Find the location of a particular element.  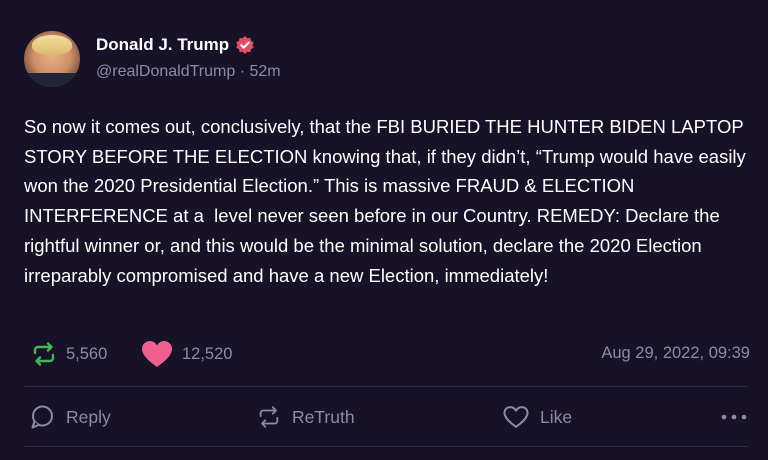

post-stats: 5,560 12,520 Aug 29, 2022, 09:39 is located at coordinates (390, 354).